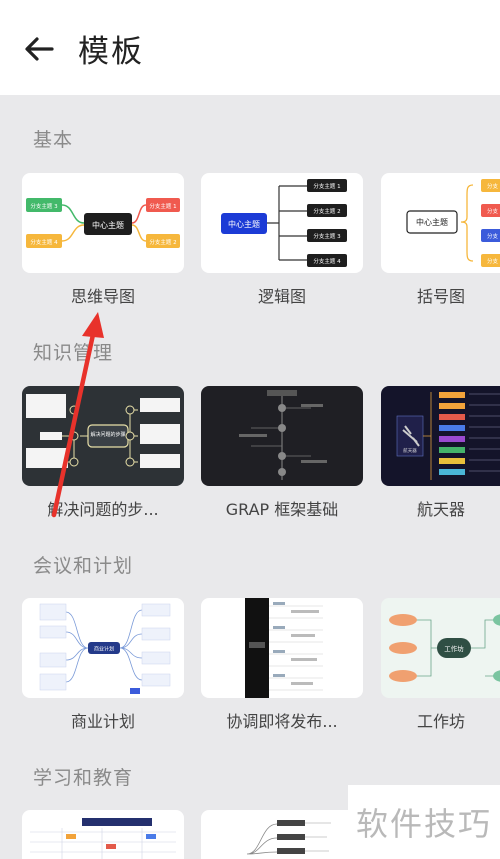  What do you see at coordinates (83, 778) in the screenshot?
I see `section-title-study-education: 学习和教育` at bounding box center [83, 778].